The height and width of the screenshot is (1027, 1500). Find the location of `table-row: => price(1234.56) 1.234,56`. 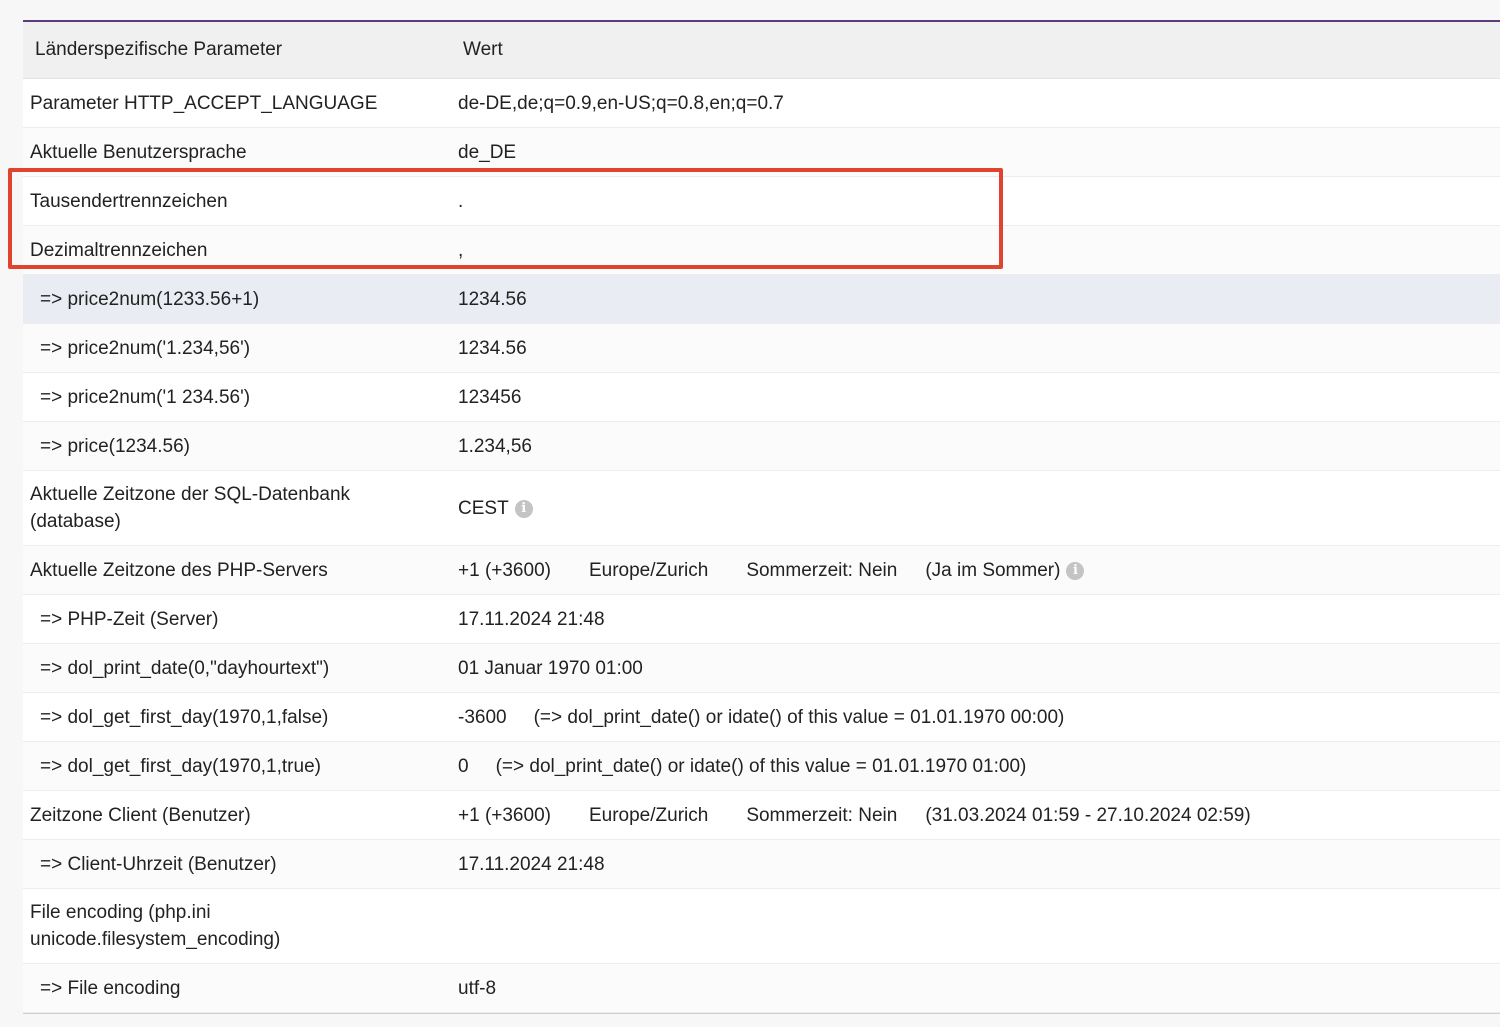

table-row: => price(1234.56) 1.234,56 is located at coordinates (761, 446).